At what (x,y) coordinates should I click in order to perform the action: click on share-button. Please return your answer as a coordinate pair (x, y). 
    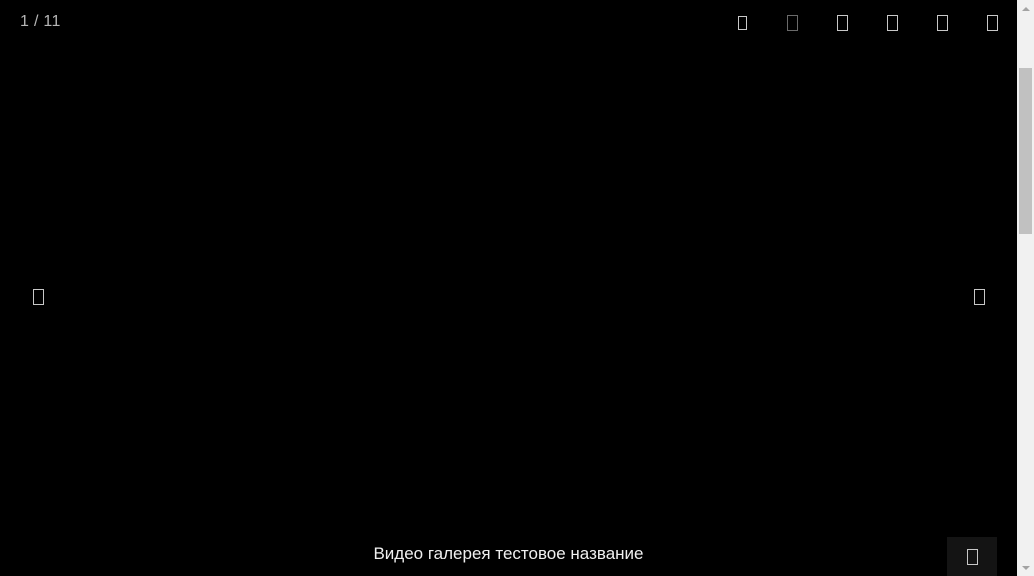
    Looking at the image, I should click on (842, 23).